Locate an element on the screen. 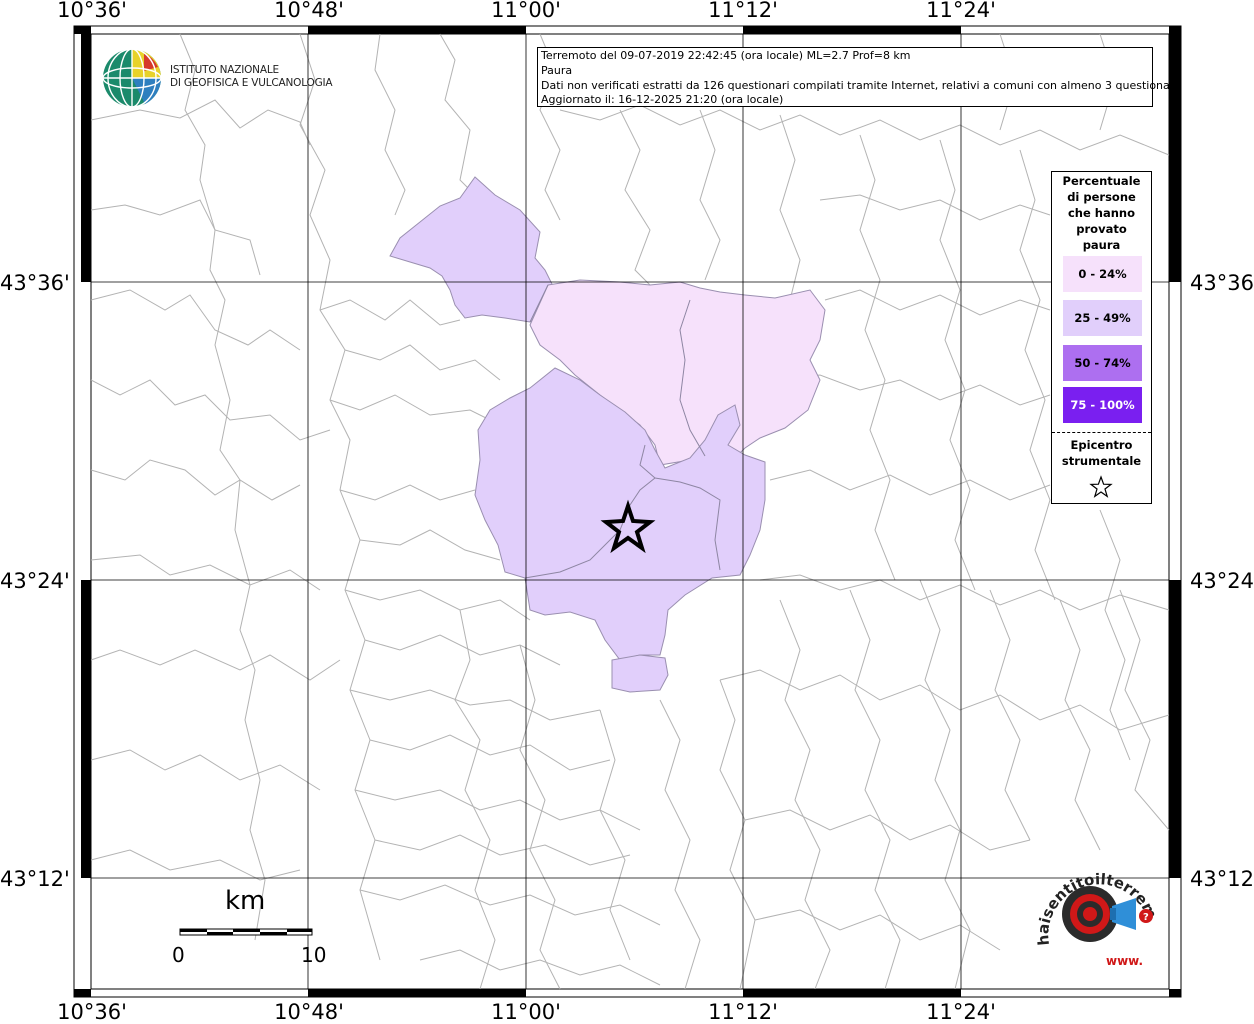 Image resolution: width=1254 pixels, height=1024 pixels. logo-line: ISTITUTO NAZIONALE is located at coordinates (224, 70).